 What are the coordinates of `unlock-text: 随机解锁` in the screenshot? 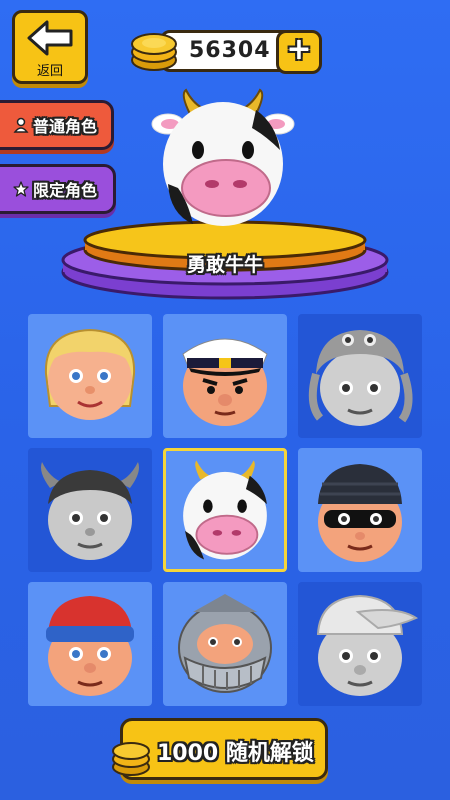 It's located at (269, 753).